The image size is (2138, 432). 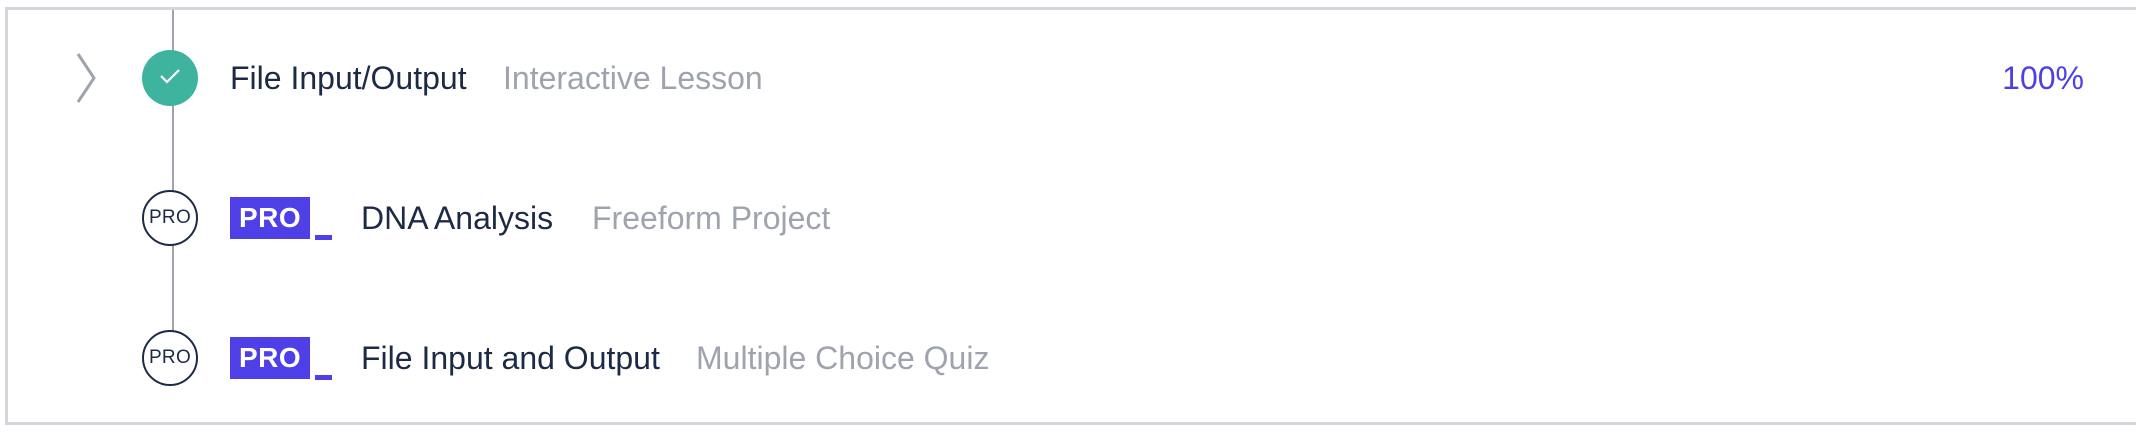 I want to click on lesson-type: Interactive Lesson, so click(x=633, y=78).